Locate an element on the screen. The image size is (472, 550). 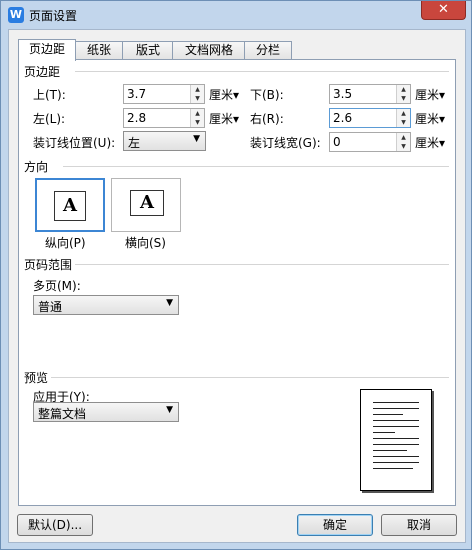
bottom-margin-value: 3.5 is located at coordinates (343, 94).